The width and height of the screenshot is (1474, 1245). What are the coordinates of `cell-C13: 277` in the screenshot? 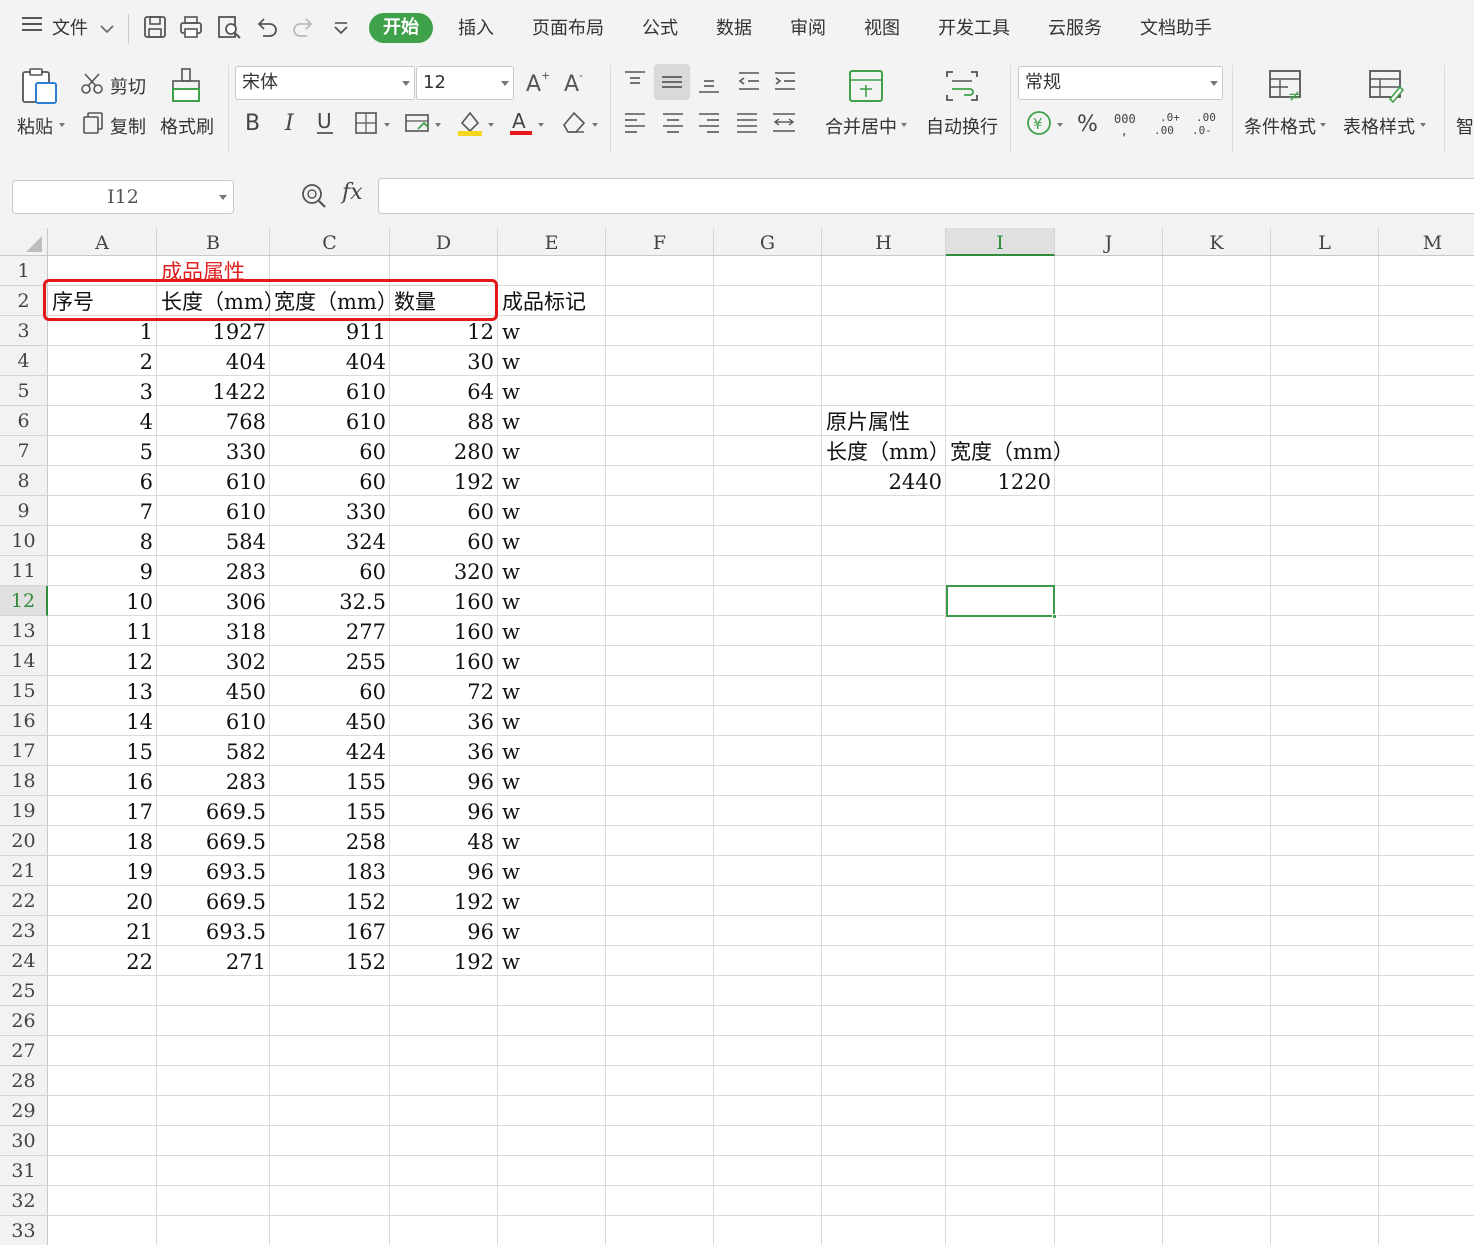 It's located at (330, 631).